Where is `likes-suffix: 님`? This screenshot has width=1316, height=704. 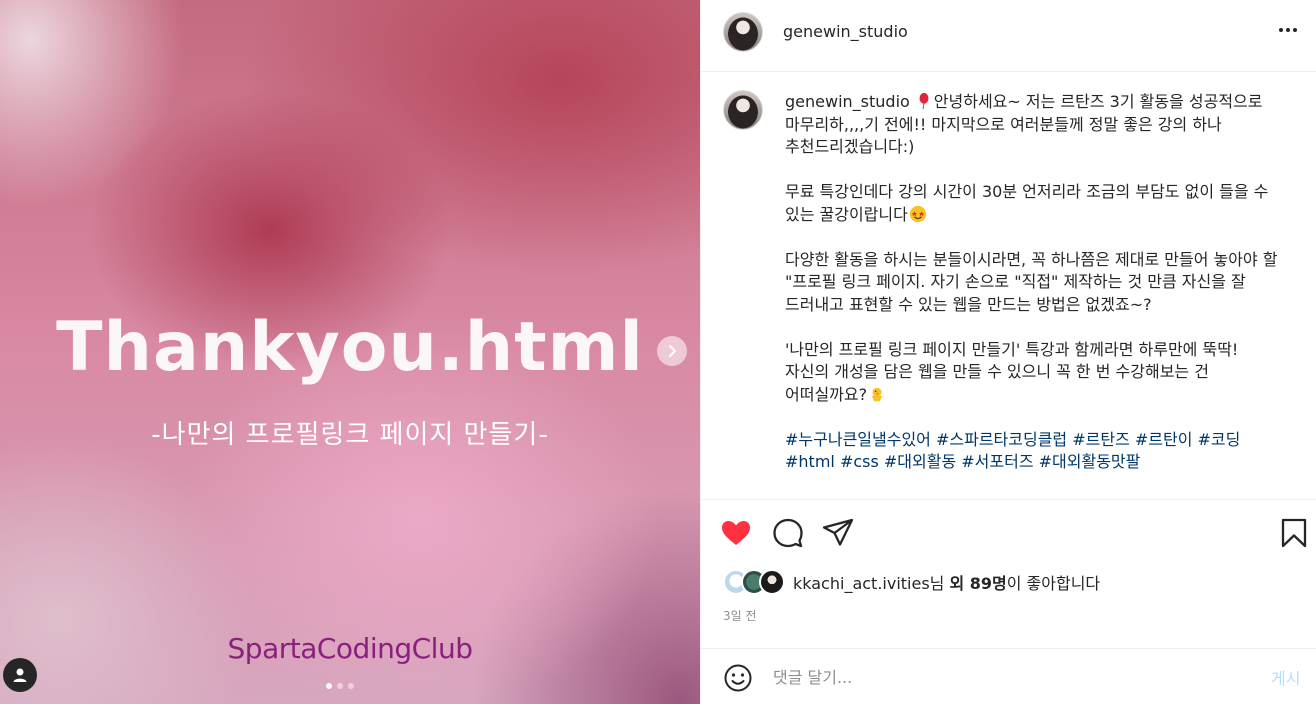 likes-suffix: 님 is located at coordinates (939, 583).